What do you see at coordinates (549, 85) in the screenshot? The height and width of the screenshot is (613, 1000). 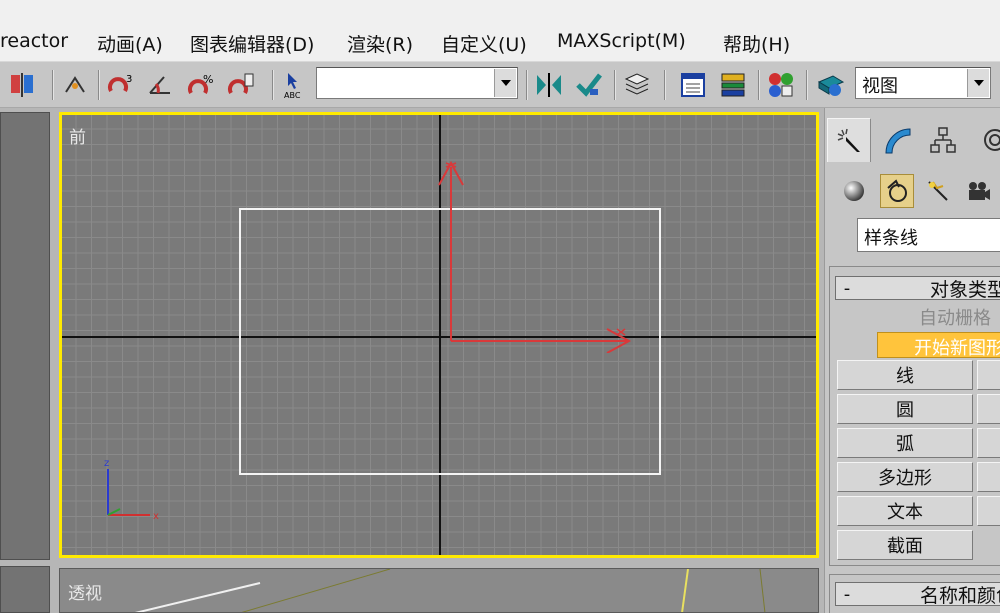 I see `mirror-tool-icon` at bounding box center [549, 85].